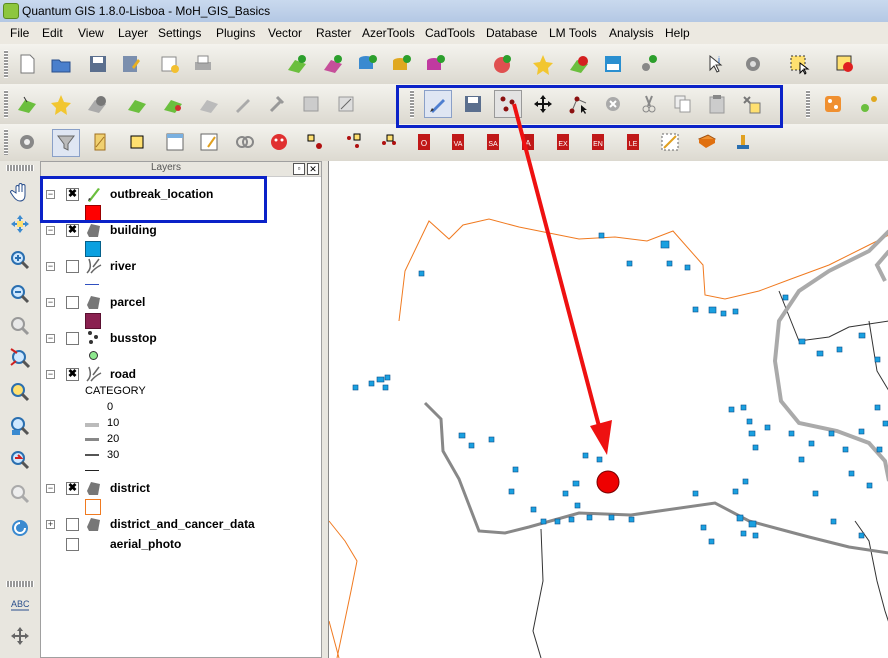 This screenshot has width=888, height=658. What do you see at coordinates (543, 64) in the screenshot?
I see `add-wcs-icon` at bounding box center [543, 64].